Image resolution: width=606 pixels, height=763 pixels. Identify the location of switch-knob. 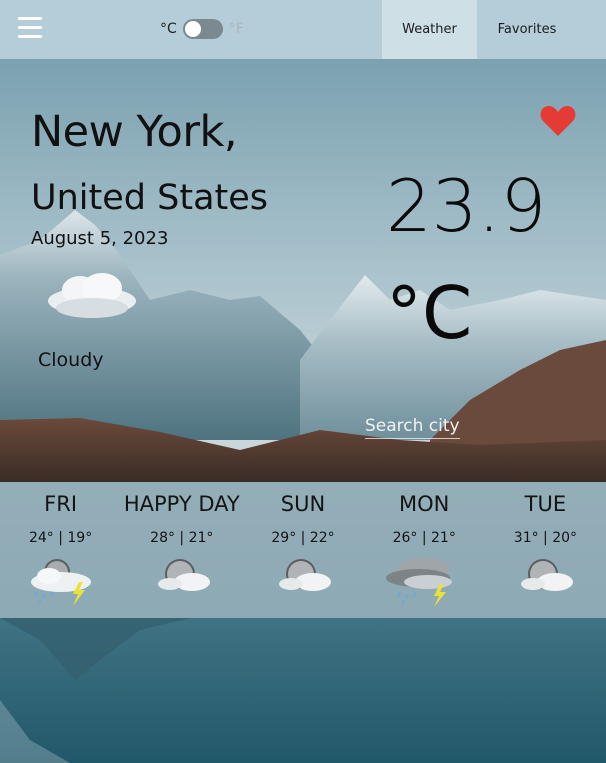
(192, 29).